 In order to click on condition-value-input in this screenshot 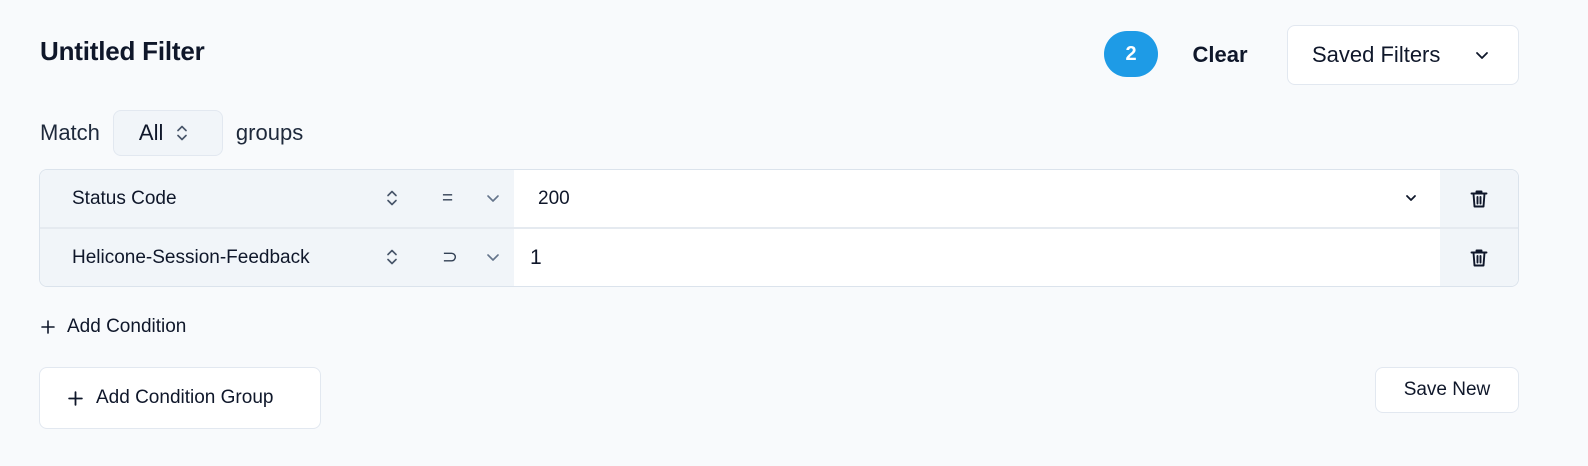, I will do `click(977, 257)`.